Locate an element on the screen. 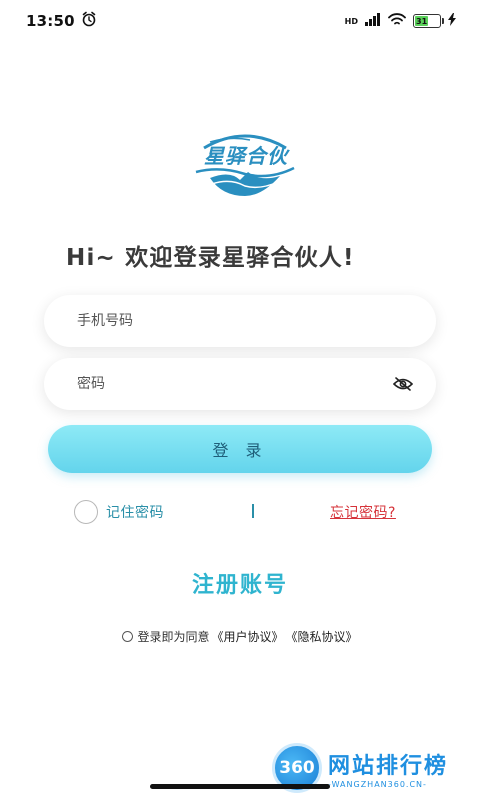 This screenshot has width=480, height=800. agreement-prefix: 登录即为同意 is located at coordinates (173, 636).